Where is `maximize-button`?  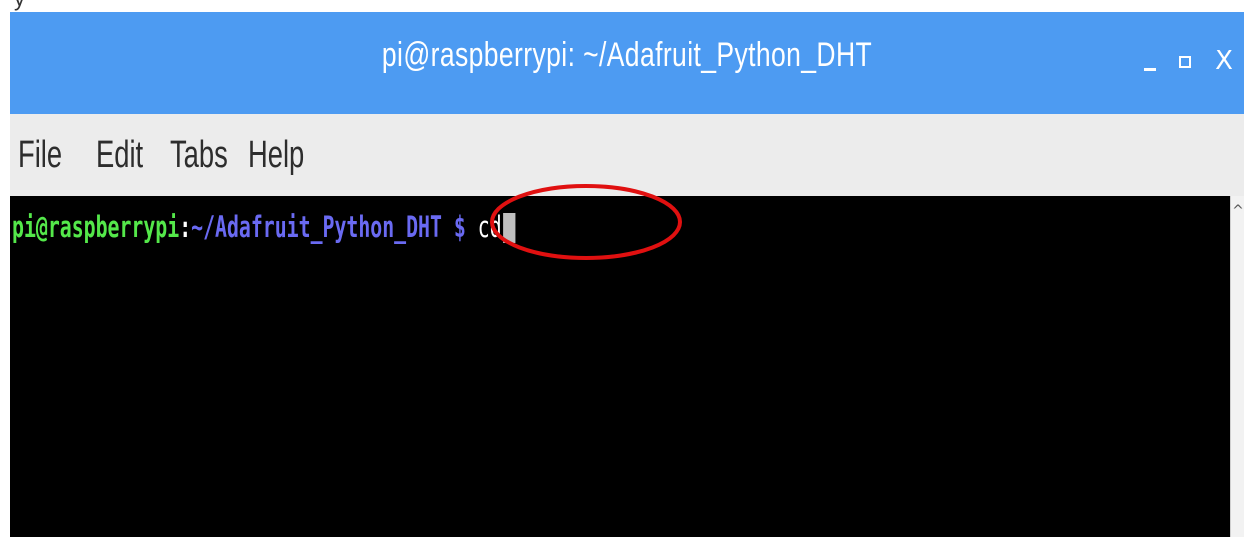
maximize-button is located at coordinates (1186, 61).